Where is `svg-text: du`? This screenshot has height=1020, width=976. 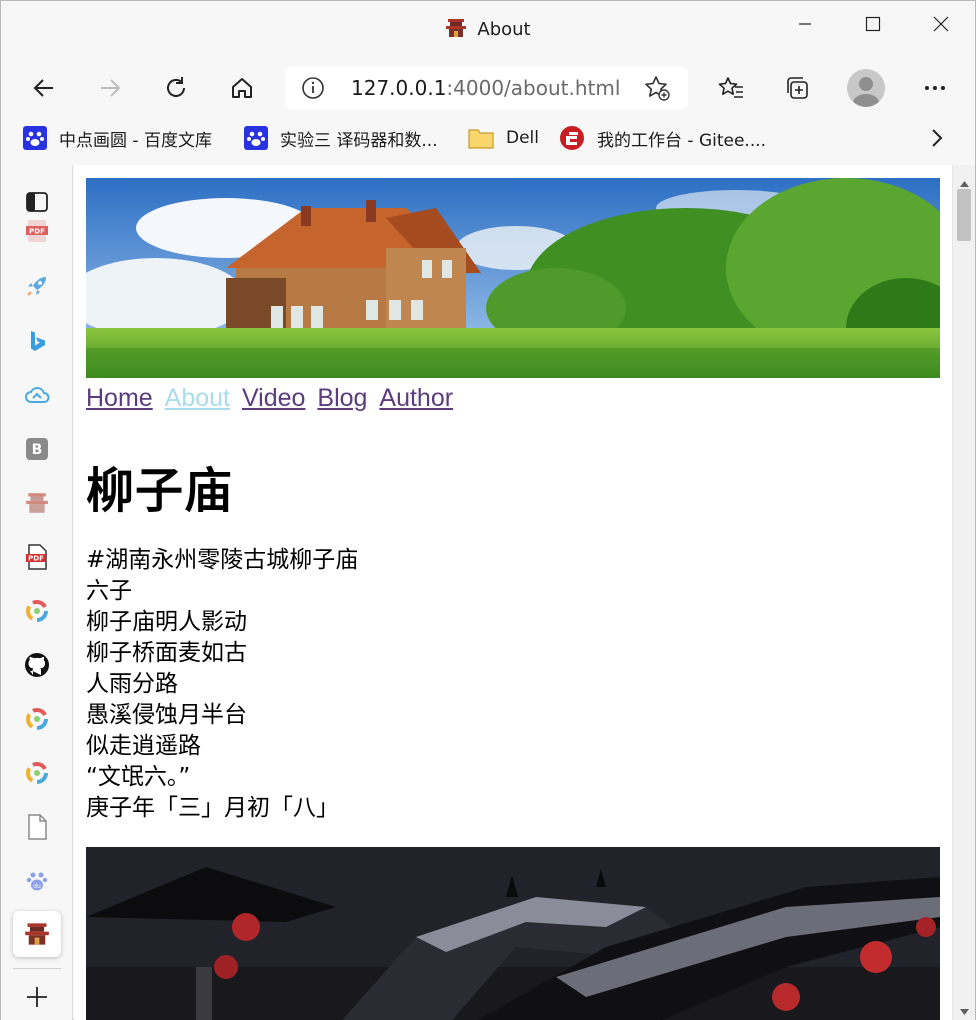
svg-text: du is located at coordinates (37, 886).